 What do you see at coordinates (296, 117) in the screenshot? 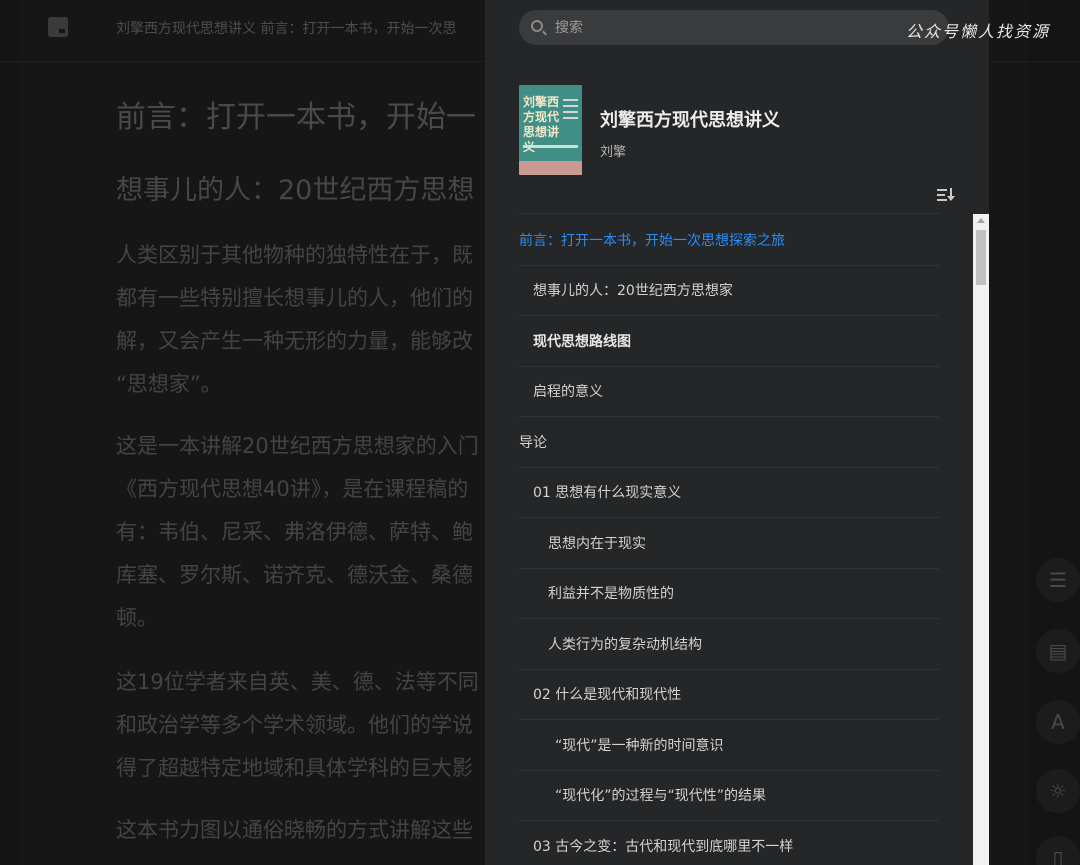
I see `chapter-heading: 前言：打开一本书，开始一` at bounding box center [296, 117].